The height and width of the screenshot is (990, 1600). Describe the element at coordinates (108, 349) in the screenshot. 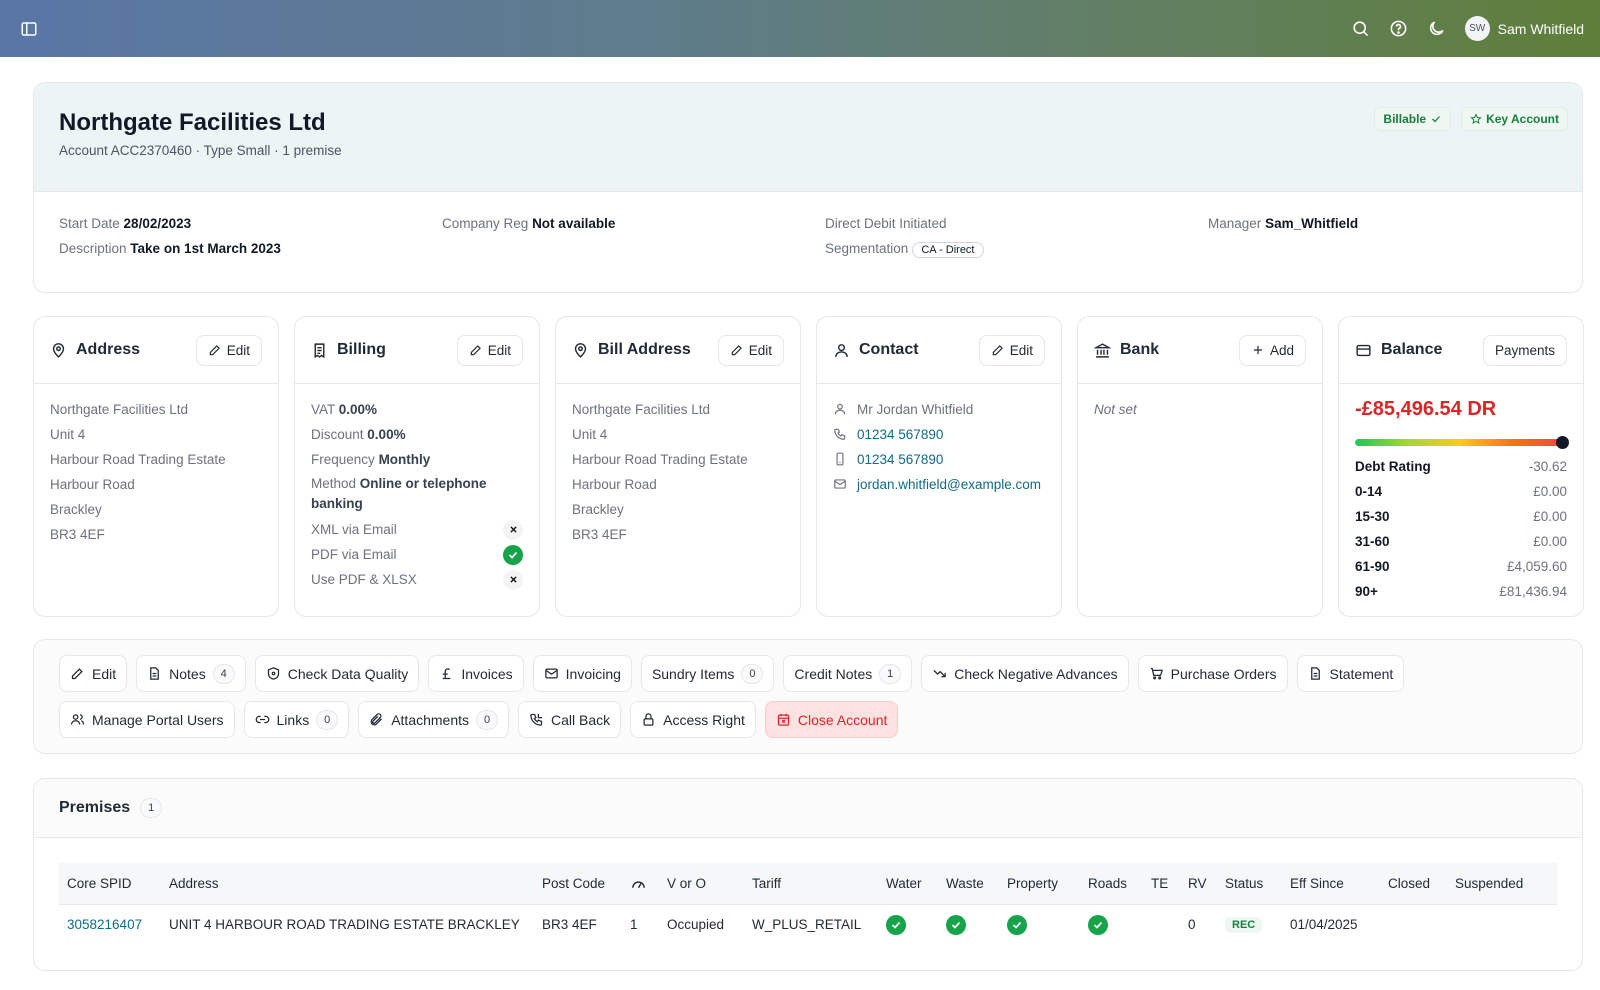

I see `panel-title: Address` at that location.